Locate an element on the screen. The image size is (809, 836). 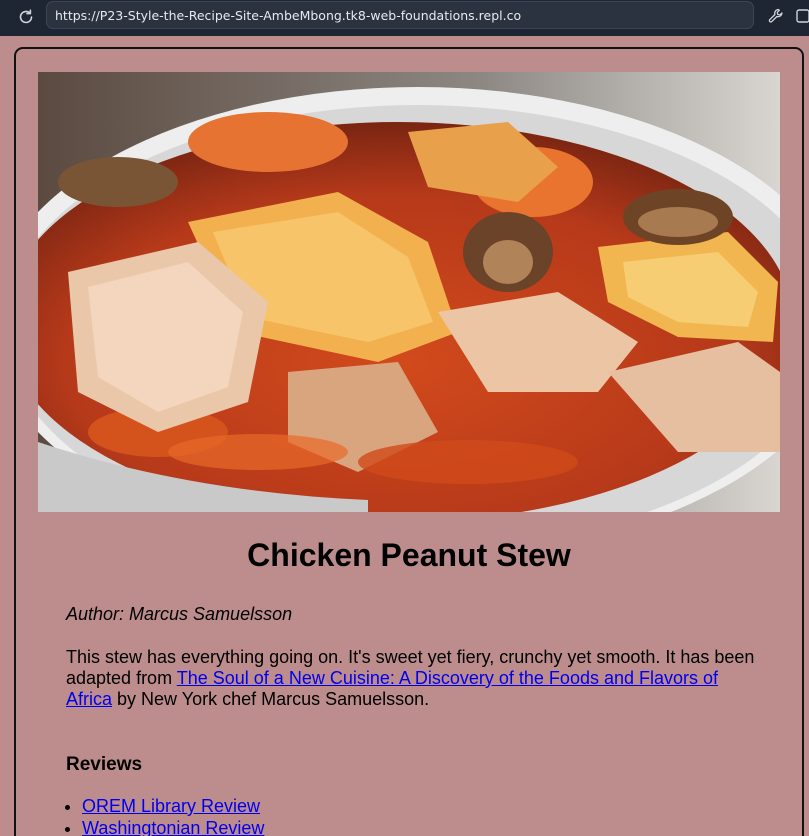
reload-button is located at coordinates (26, 17).